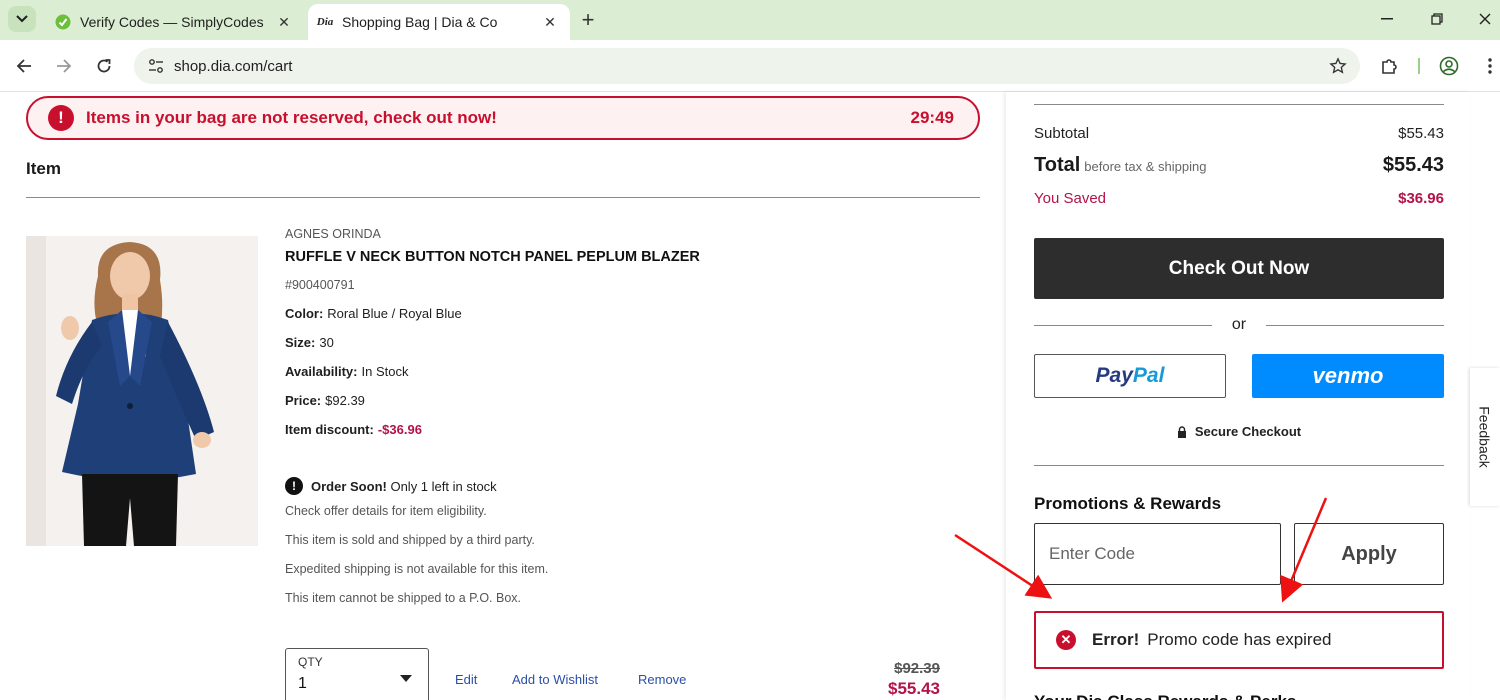 The width and height of the screenshot is (1500, 700). I want to click on you-saved-row: You Saved $36.96, so click(1239, 198).